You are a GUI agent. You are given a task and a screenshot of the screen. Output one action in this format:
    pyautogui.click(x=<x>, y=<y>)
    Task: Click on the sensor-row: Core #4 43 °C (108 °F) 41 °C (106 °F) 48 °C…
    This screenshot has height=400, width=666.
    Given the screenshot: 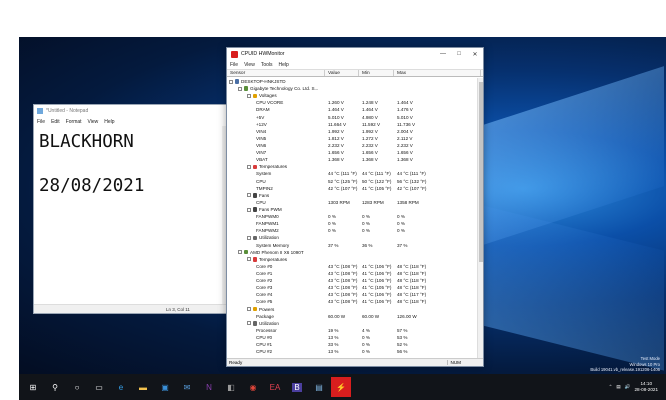 What is the action you would take?
    pyautogui.click(x=352, y=294)
    